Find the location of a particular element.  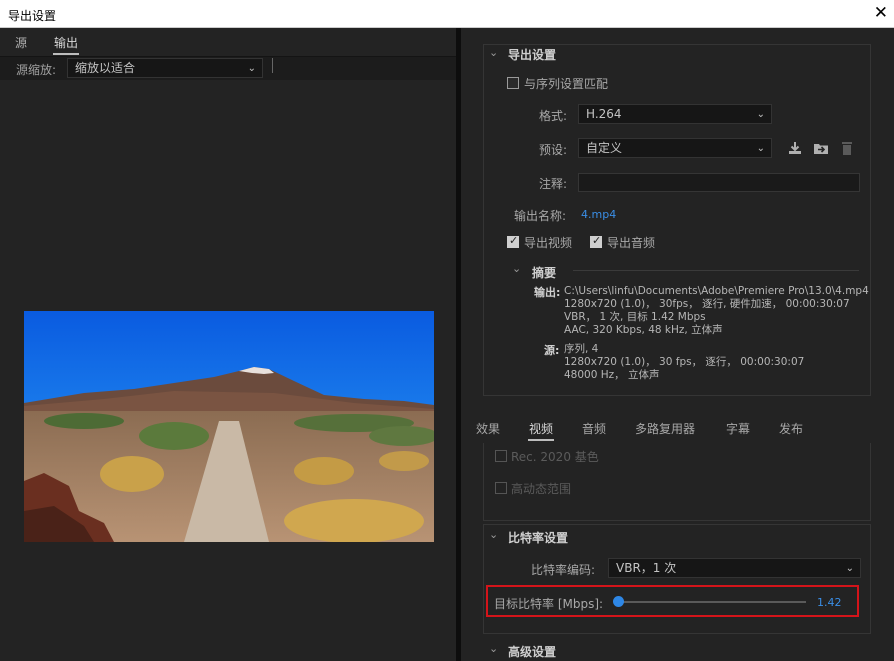

tab-video: 视频 is located at coordinates (541, 430).